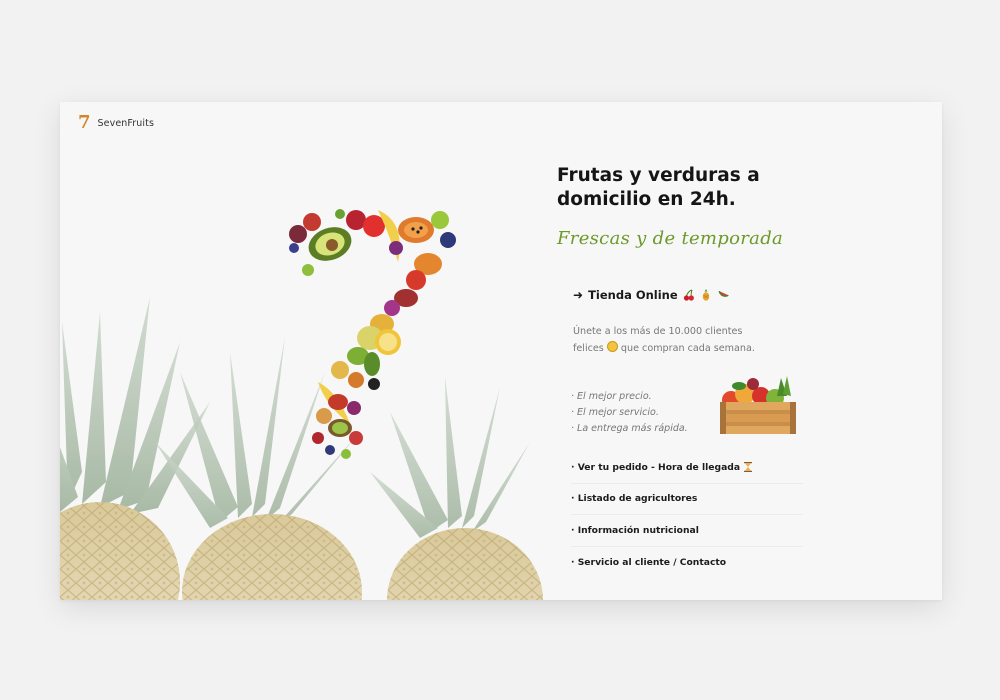 Image resolution: width=1000 pixels, height=700 pixels. I want to click on link-farmers-list: · Listado de agricultores, so click(687, 499).